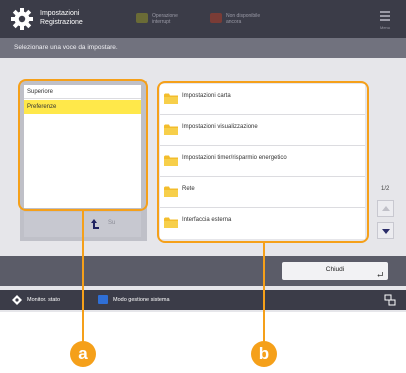 The height and width of the screenshot is (373, 406). What do you see at coordinates (385, 189) in the screenshot?
I see `page-indicator: 1/2` at bounding box center [385, 189].